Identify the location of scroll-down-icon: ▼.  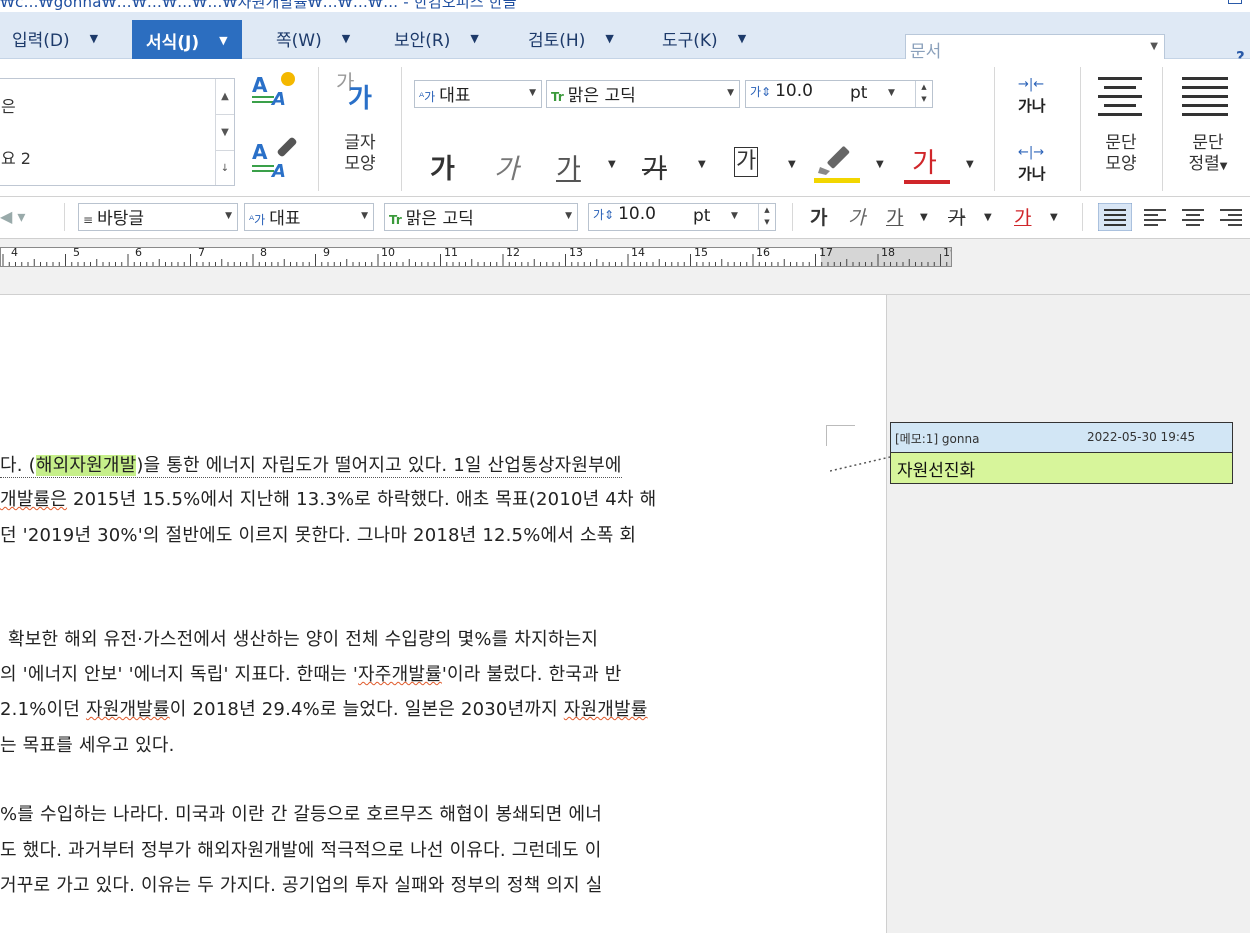
(225, 133).